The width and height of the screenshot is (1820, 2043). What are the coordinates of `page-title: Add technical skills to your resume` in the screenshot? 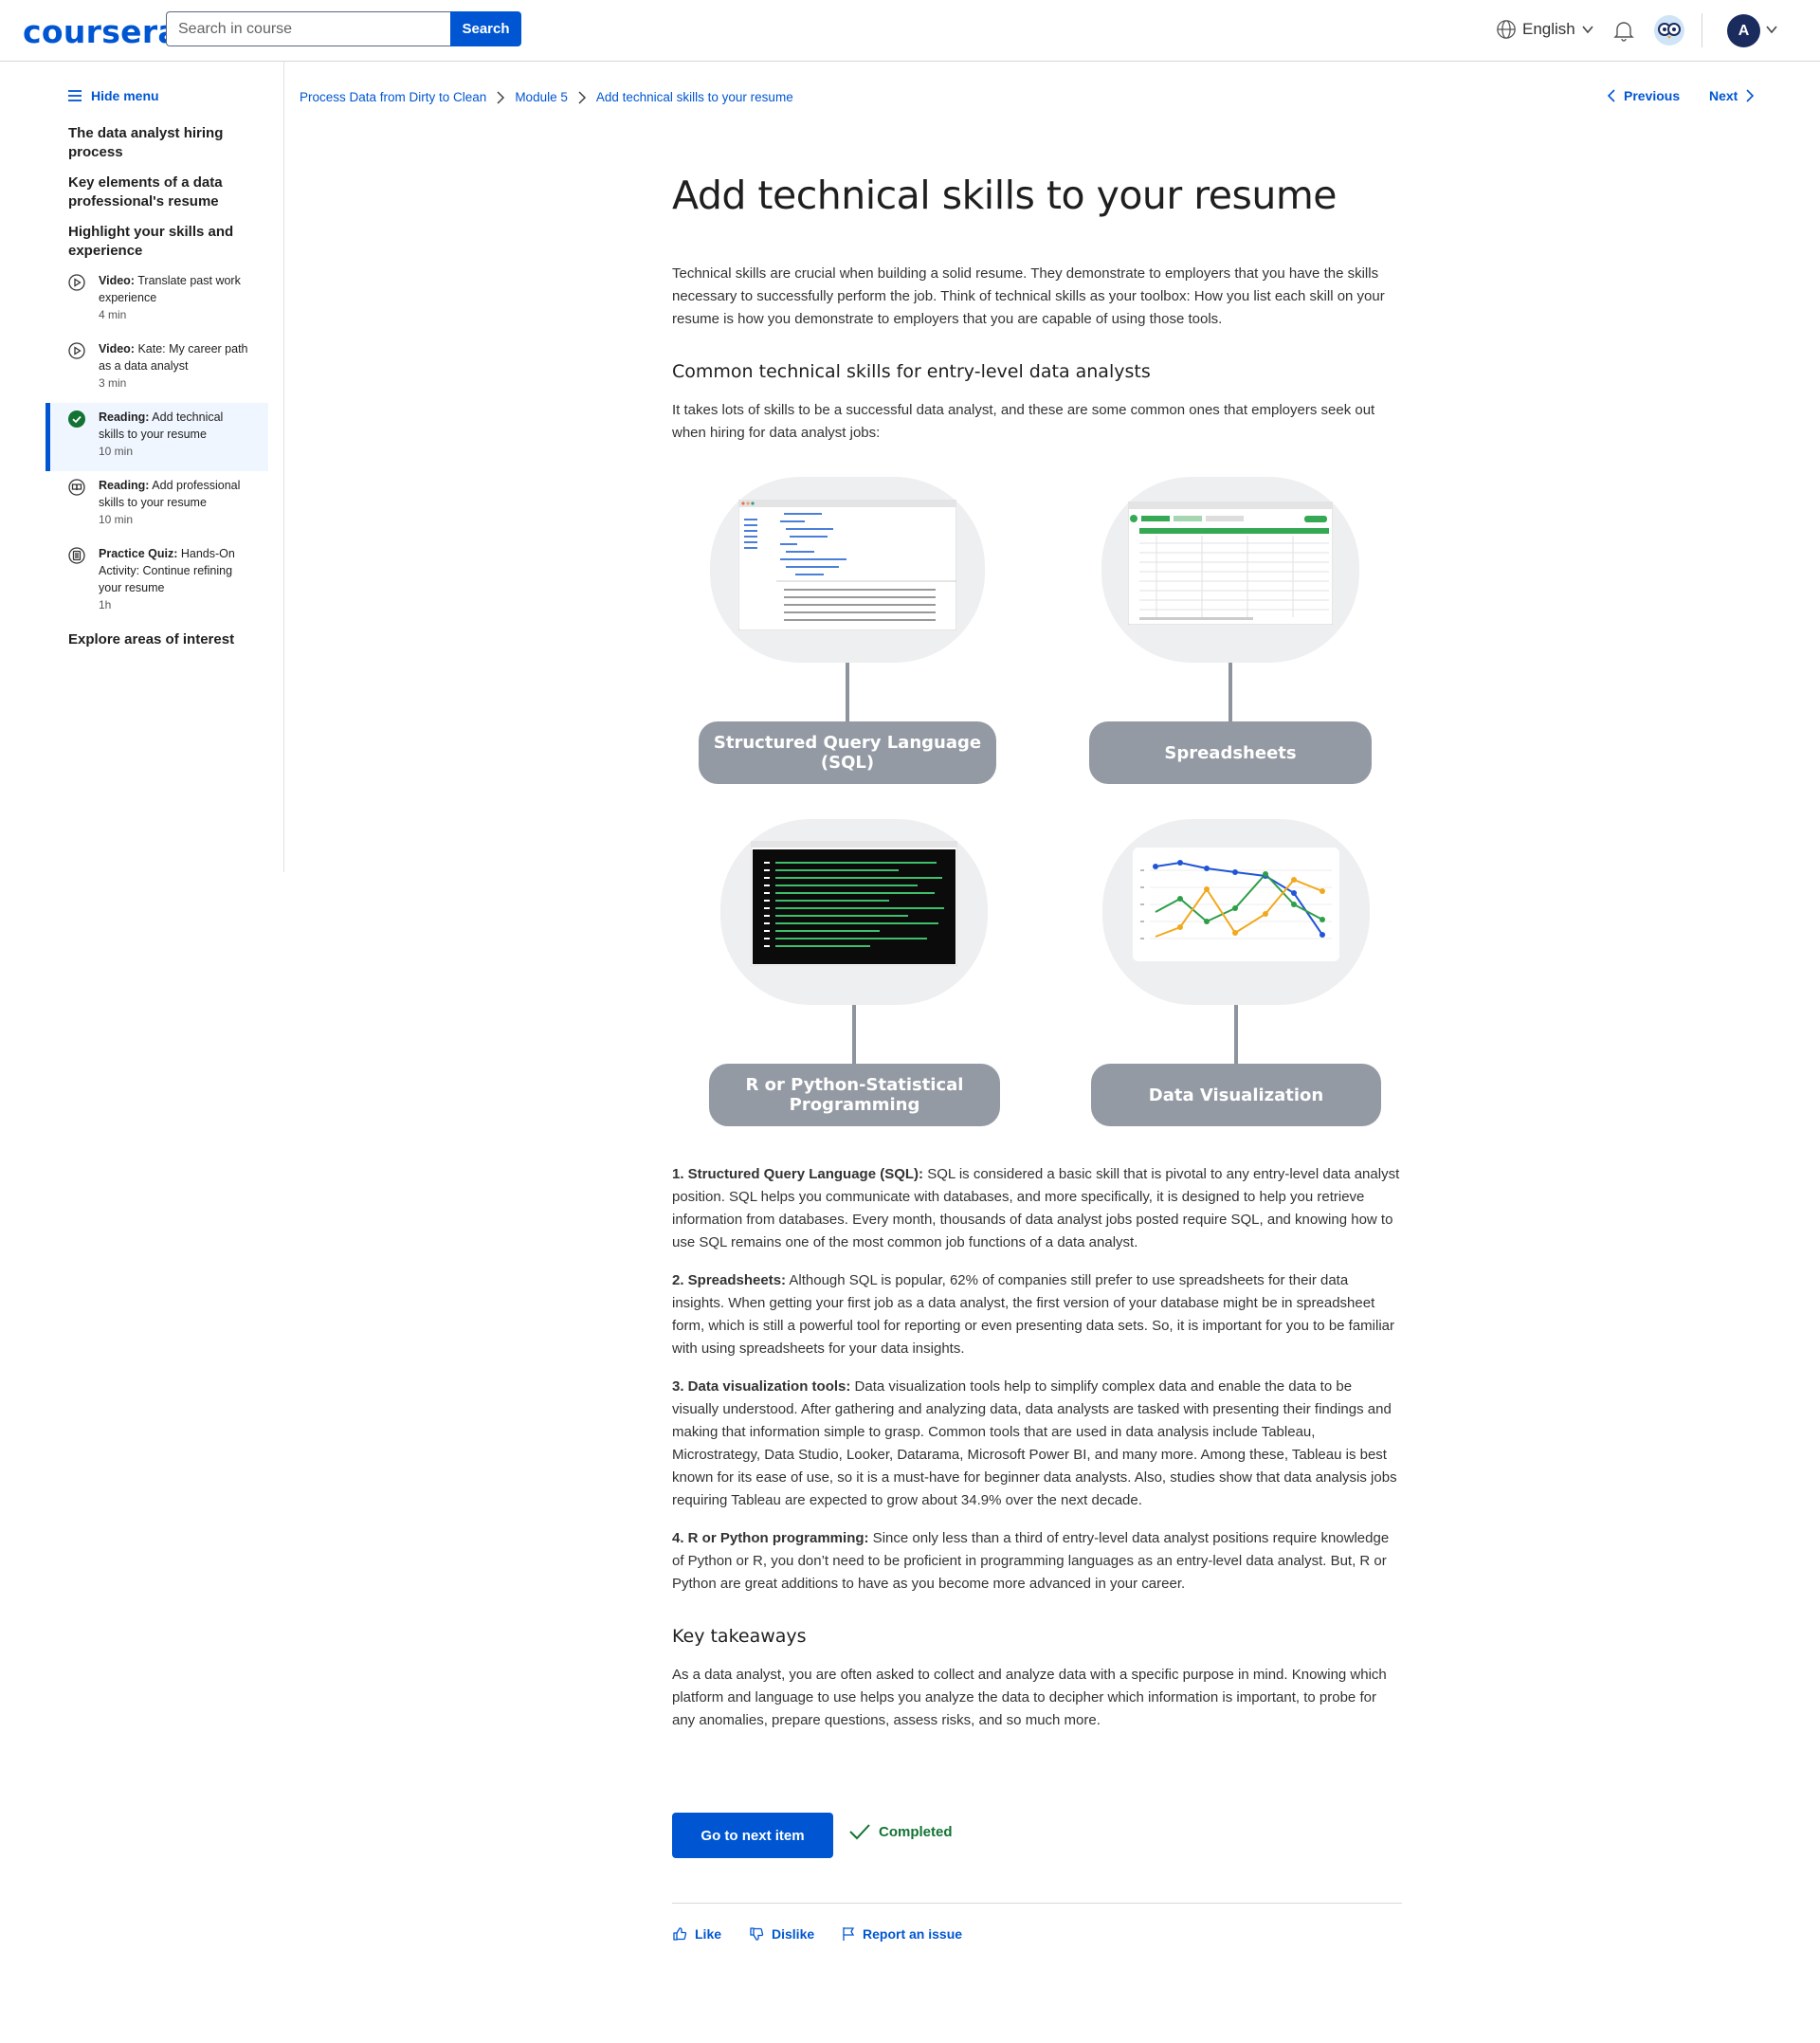 It's located at (1004, 195).